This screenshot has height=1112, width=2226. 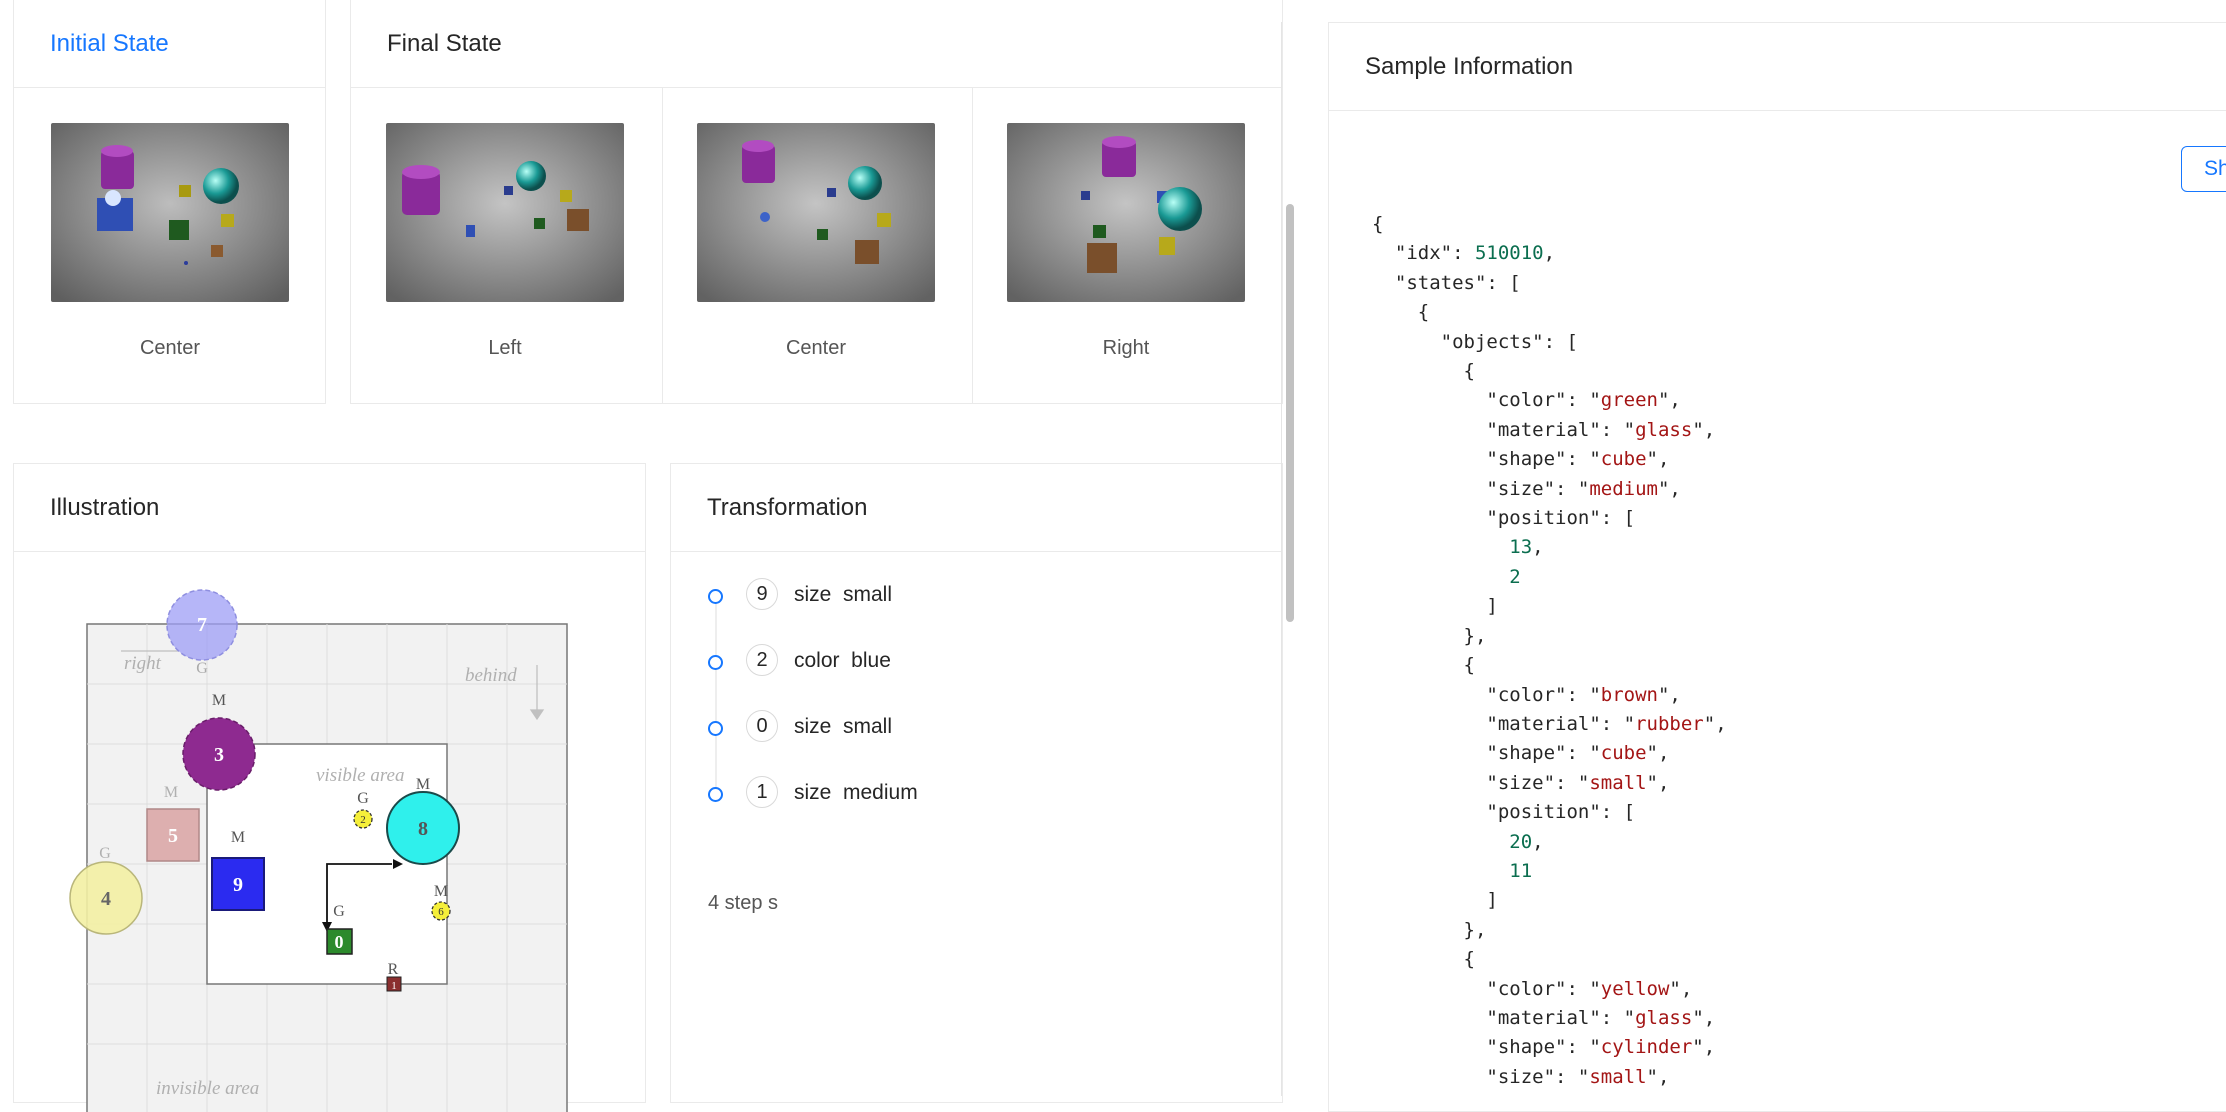 I want to click on json-value: 20, so click(x=1521, y=841).